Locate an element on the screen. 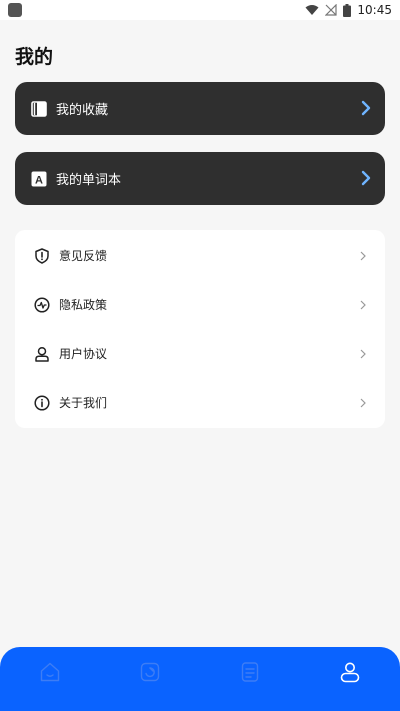  notes-icon is located at coordinates (250, 672).